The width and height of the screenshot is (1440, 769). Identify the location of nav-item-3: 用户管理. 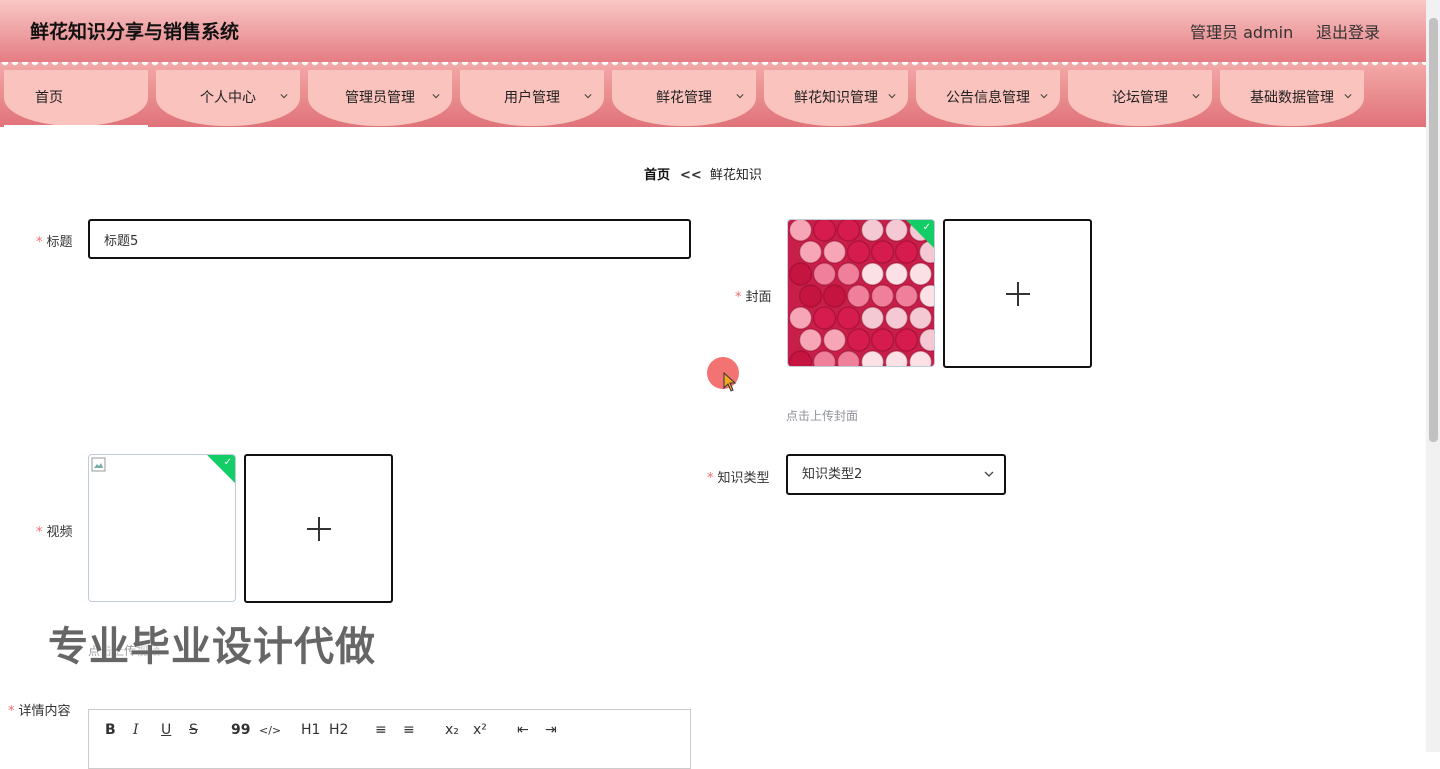
(532, 98).